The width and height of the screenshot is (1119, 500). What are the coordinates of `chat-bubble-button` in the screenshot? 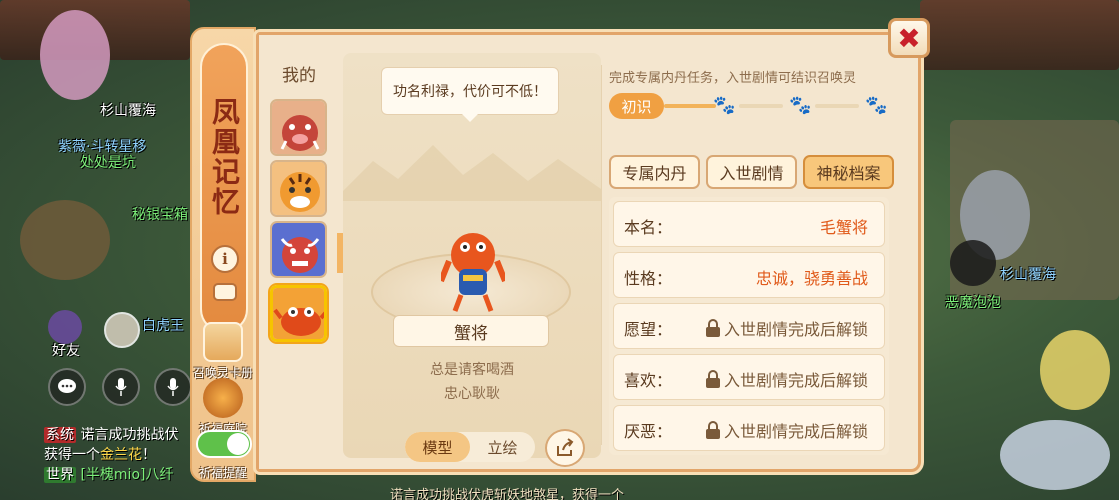 It's located at (67, 387).